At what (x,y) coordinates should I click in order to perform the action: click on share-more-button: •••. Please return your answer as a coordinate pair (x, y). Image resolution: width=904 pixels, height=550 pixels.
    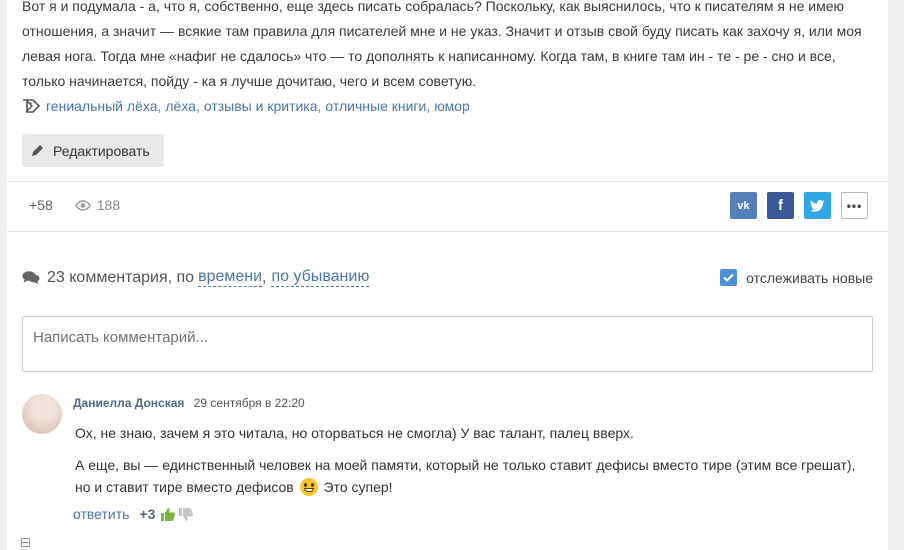
    Looking at the image, I should click on (854, 205).